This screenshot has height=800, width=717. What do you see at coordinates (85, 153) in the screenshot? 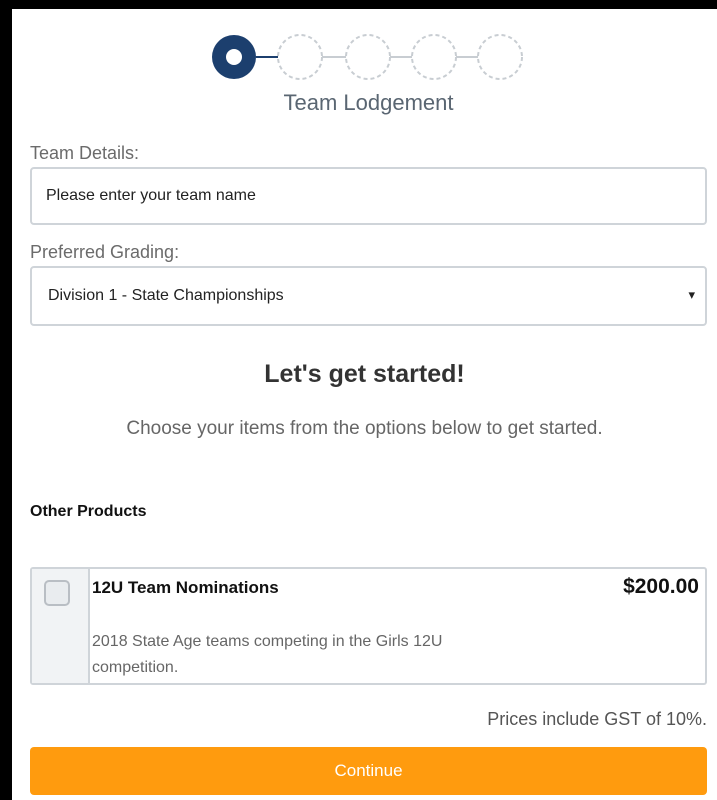
I see `team-details-label: Team Details:` at bounding box center [85, 153].